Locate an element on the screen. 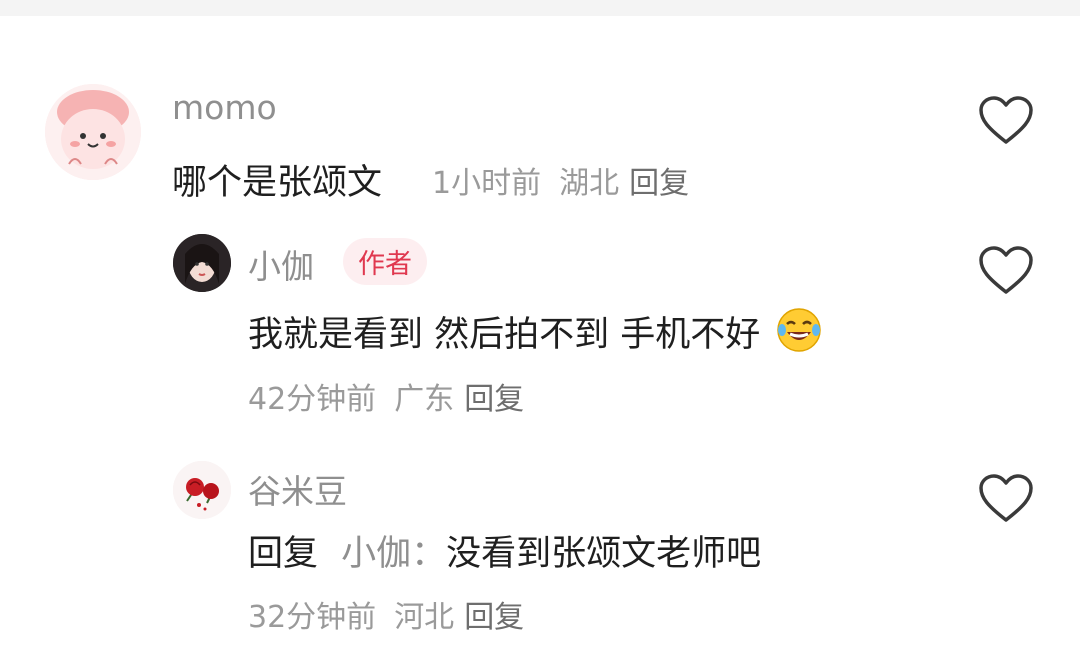  portrait-avatar-icon is located at coordinates (202, 263).